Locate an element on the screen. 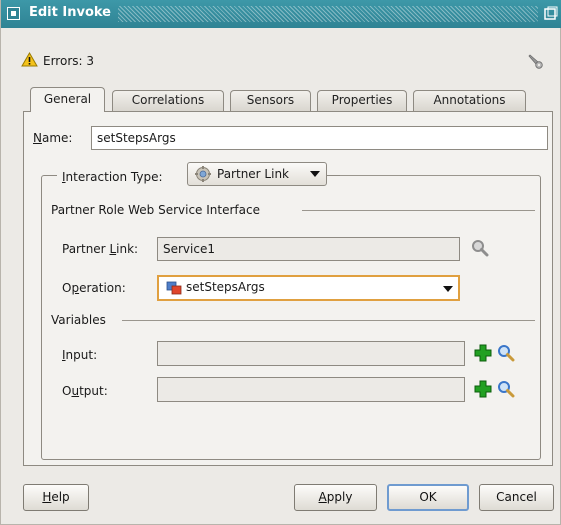  tab-label: Properties is located at coordinates (362, 100).